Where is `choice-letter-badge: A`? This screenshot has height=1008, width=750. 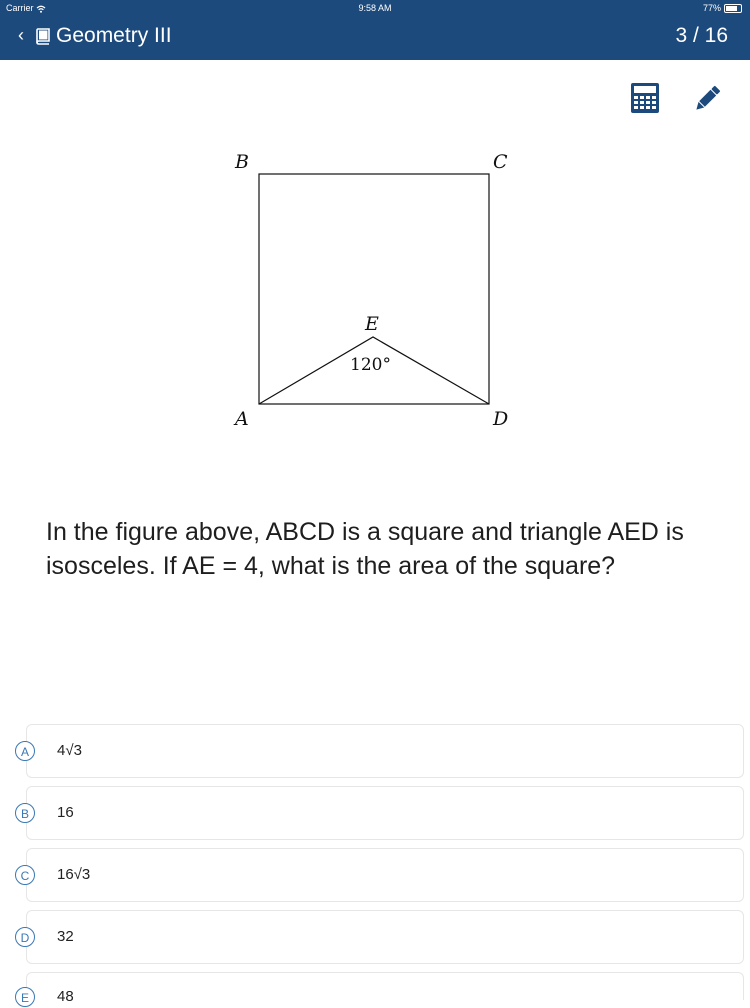 choice-letter-badge: A is located at coordinates (25, 751).